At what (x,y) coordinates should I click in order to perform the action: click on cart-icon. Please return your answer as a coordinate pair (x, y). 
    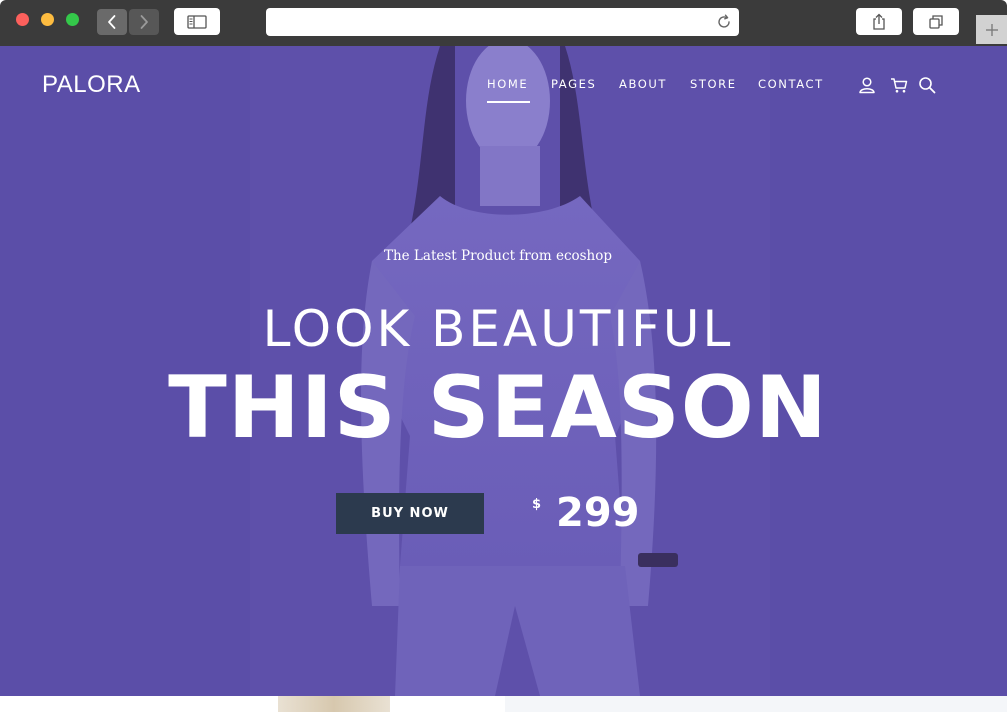
    Looking at the image, I should click on (899, 85).